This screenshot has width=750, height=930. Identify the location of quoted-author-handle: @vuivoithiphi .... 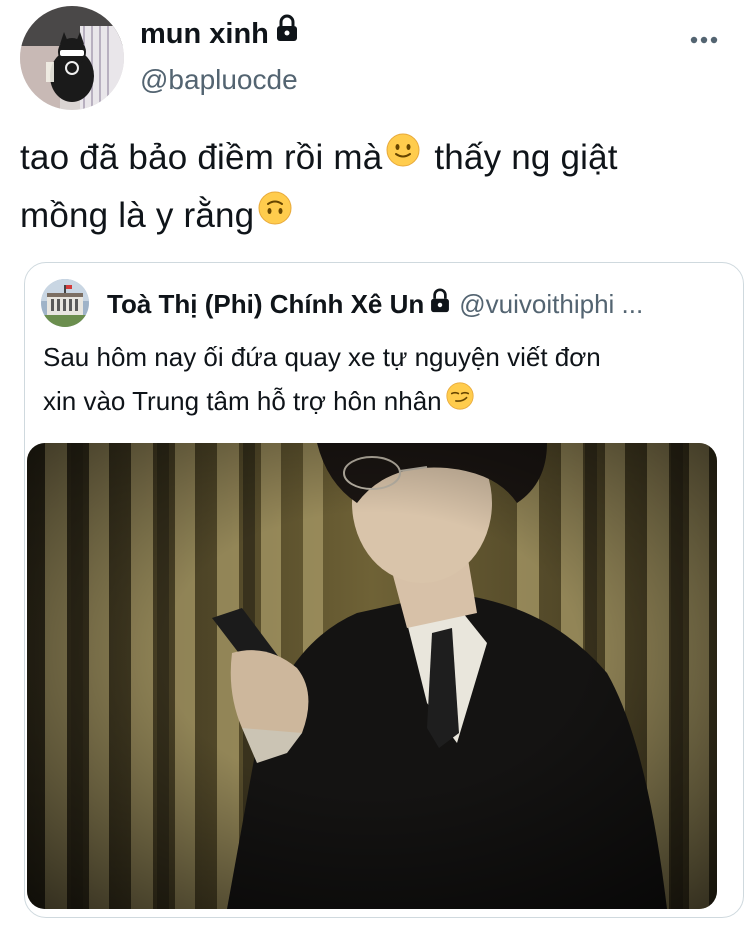
(551, 304).